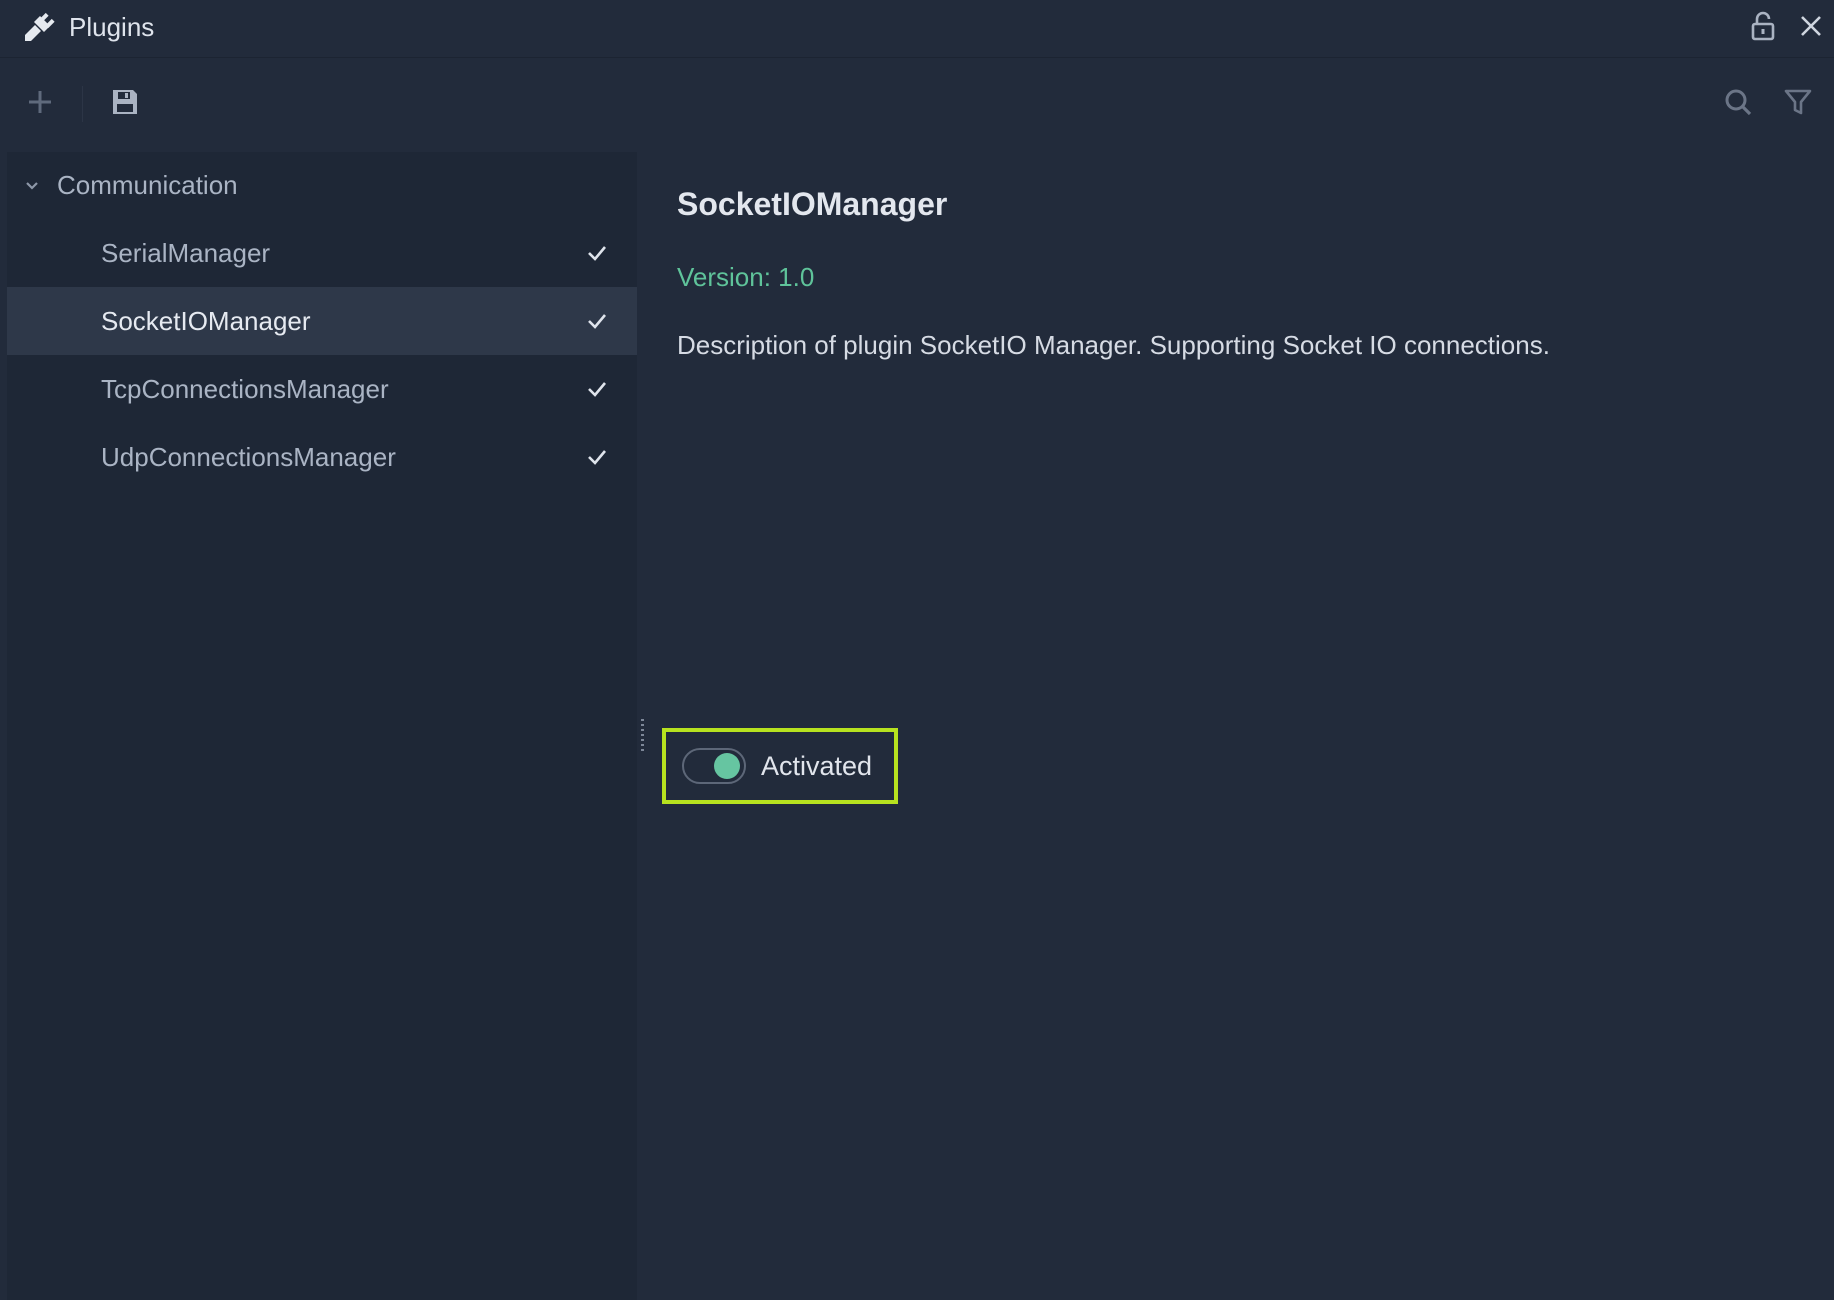 The width and height of the screenshot is (1834, 1300). Describe the element at coordinates (248, 457) in the screenshot. I see `list-item-label: UdpConnectionsManager` at that location.